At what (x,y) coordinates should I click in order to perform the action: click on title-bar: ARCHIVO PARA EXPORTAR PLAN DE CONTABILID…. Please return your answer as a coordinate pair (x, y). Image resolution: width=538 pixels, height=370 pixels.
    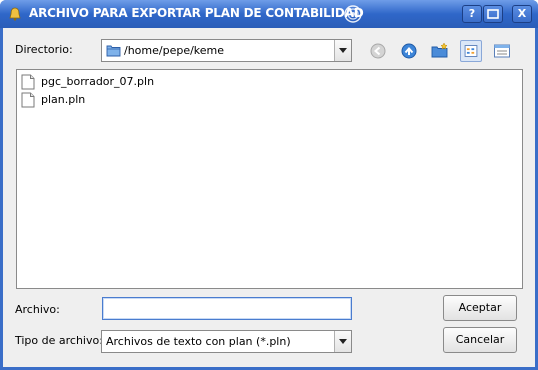
    Looking at the image, I should click on (269, 14).